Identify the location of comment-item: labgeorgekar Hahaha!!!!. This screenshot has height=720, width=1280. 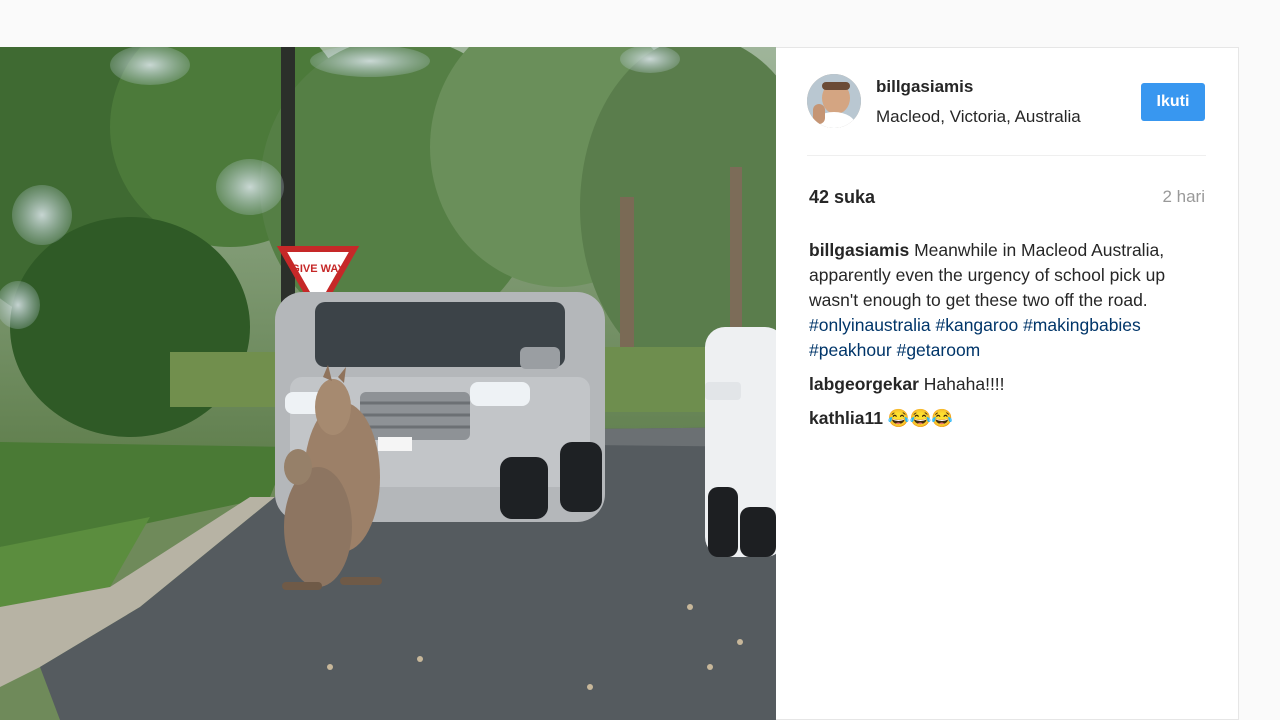
(1009, 384).